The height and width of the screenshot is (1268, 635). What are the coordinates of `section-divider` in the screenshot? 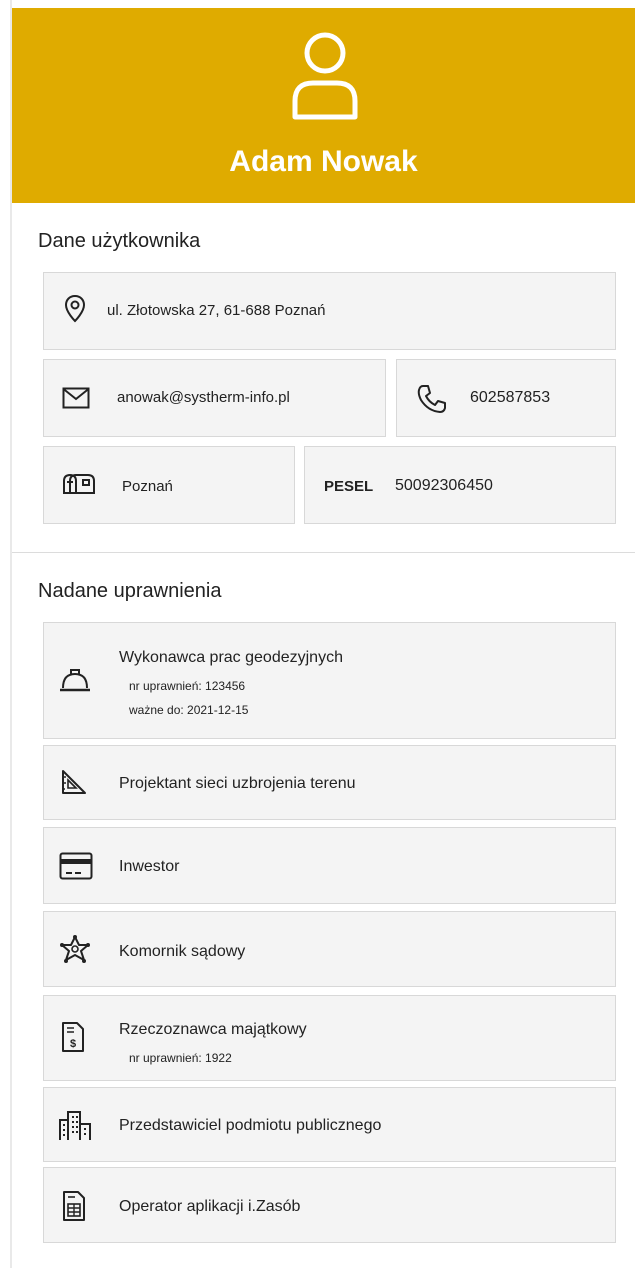 It's located at (323, 552).